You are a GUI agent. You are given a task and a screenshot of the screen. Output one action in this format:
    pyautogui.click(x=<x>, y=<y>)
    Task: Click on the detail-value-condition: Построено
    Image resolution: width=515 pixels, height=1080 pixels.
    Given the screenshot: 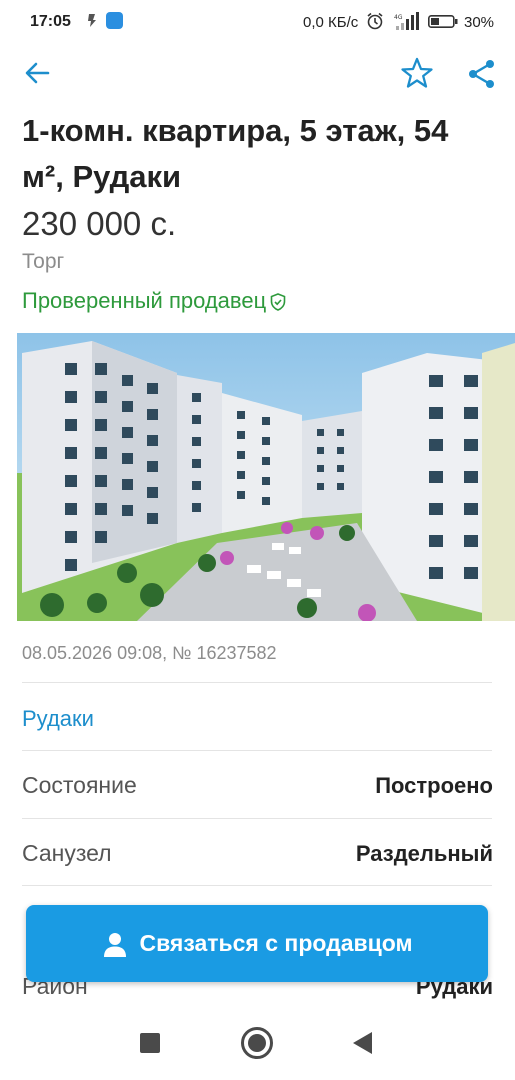 What is the action you would take?
    pyautogui.click(x=434, y=785)
    